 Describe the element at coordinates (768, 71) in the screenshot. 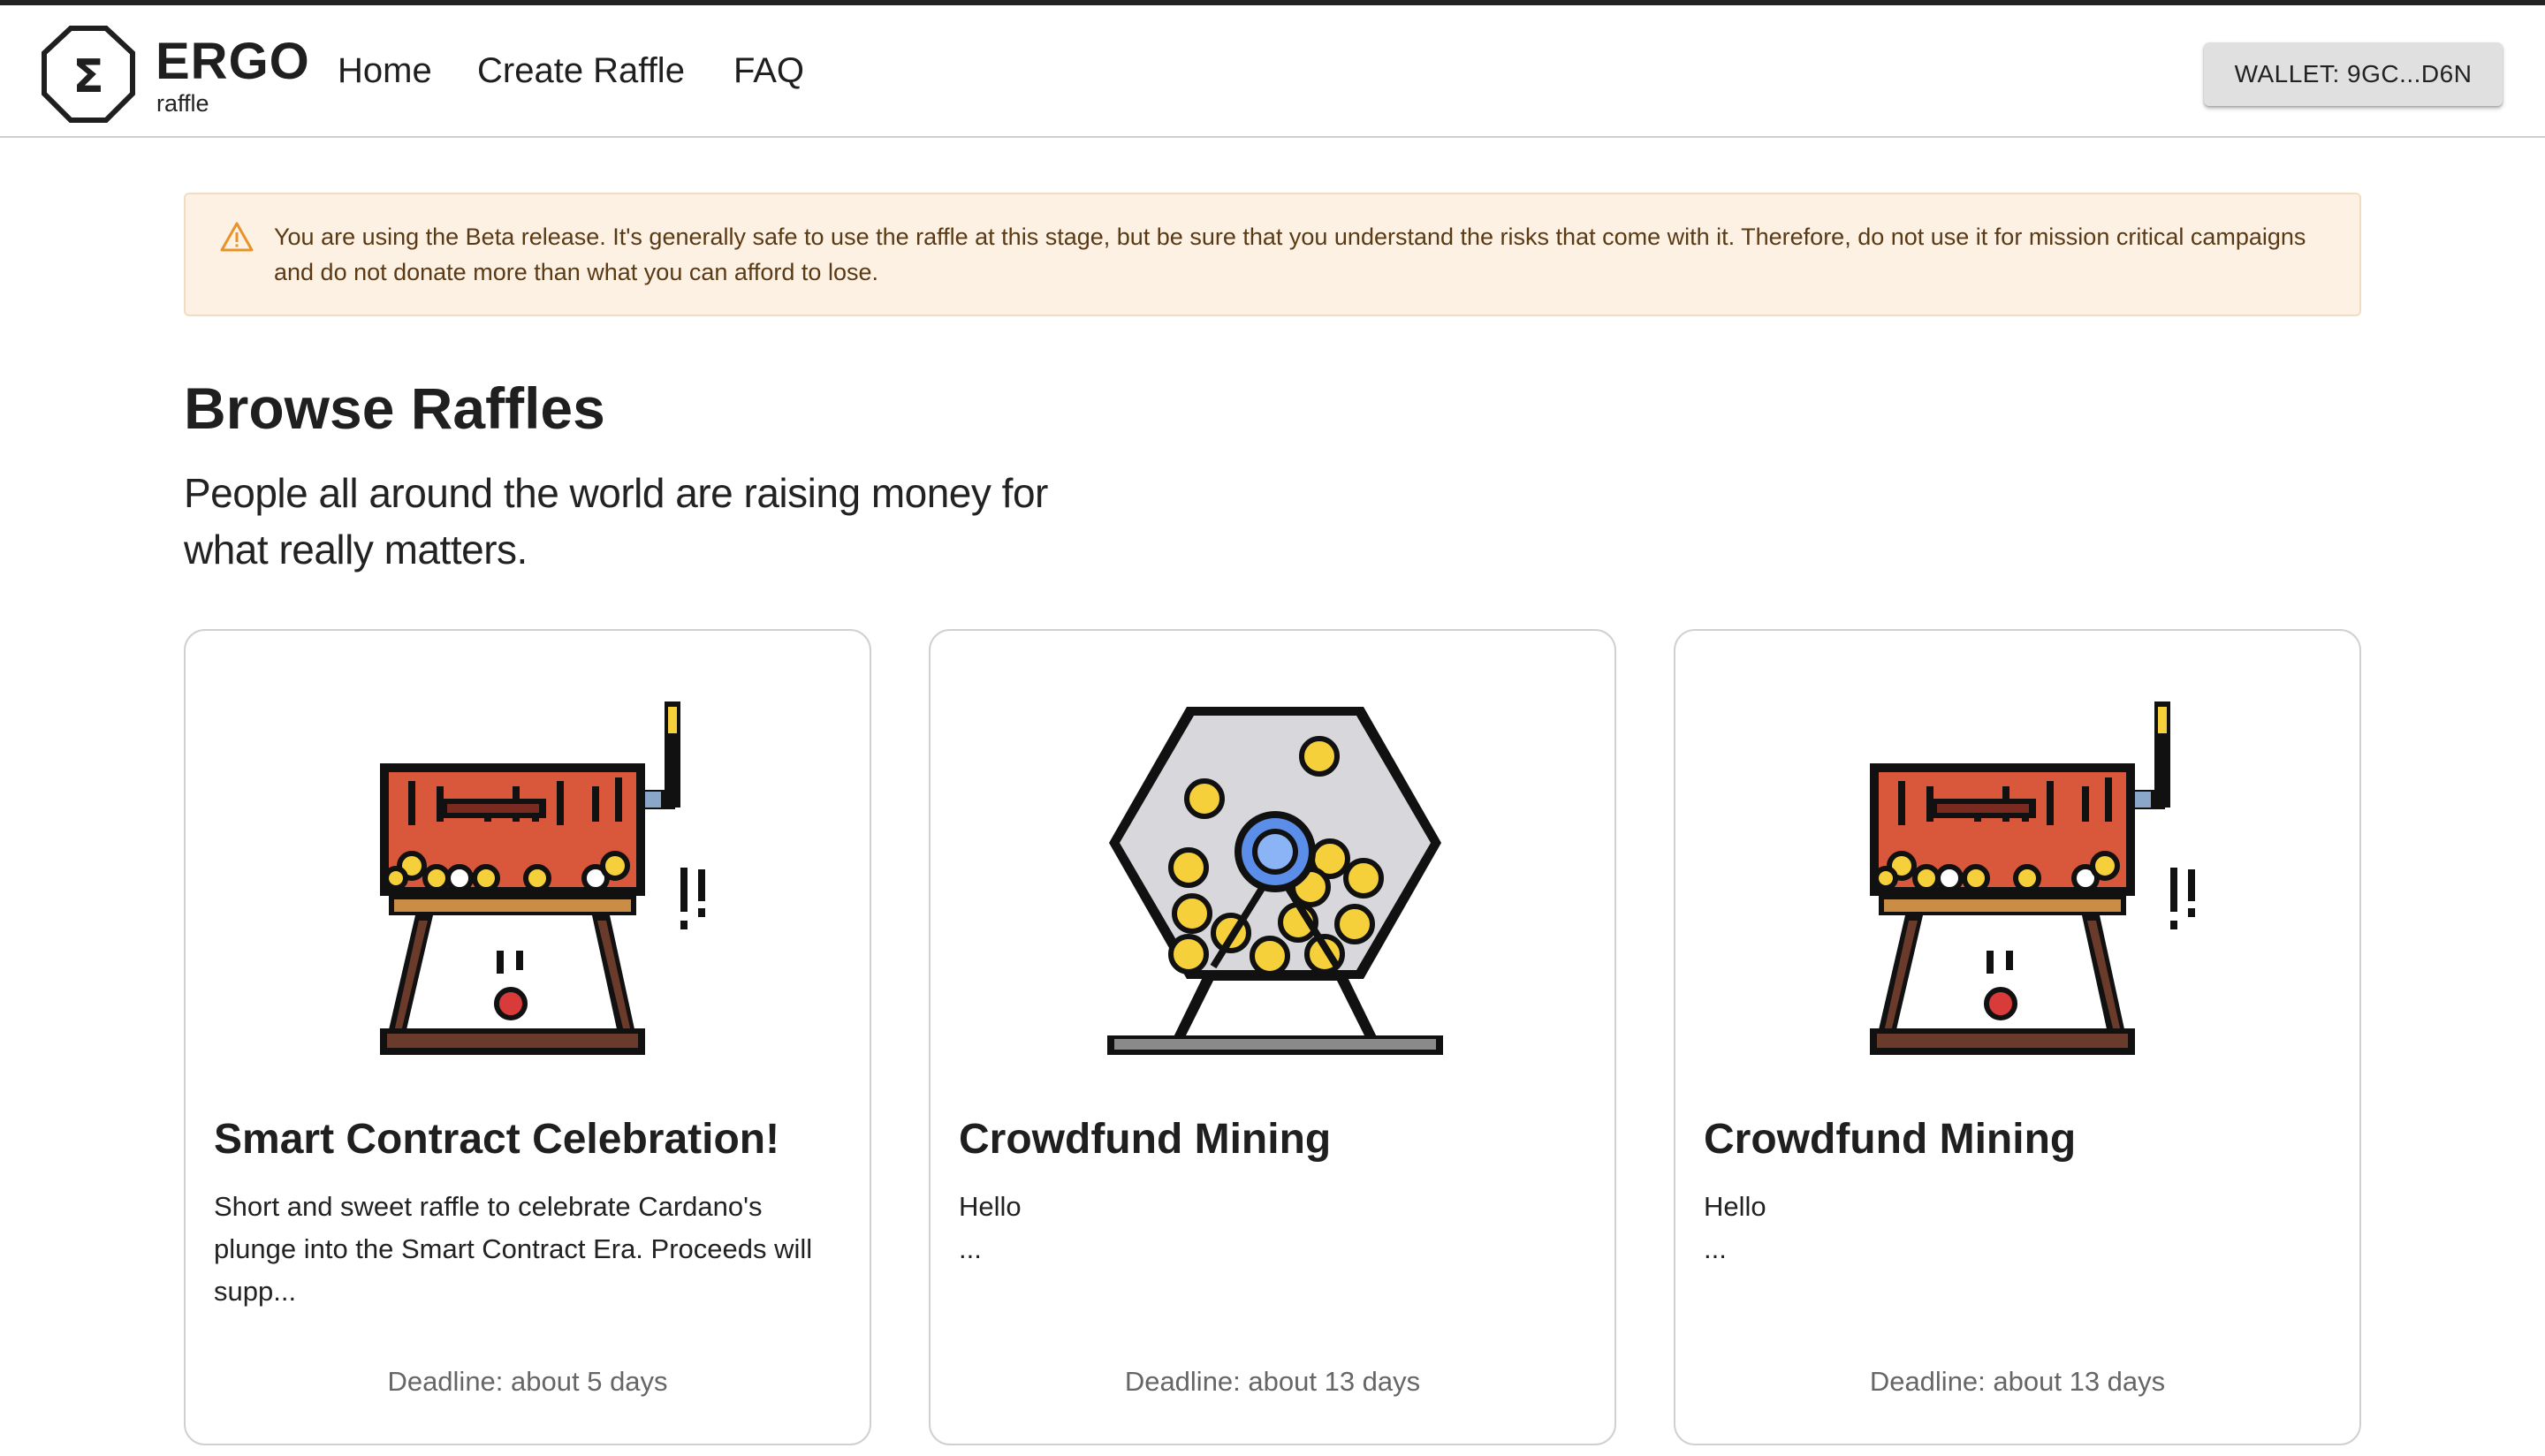

I see `nav-faq-link: FAQ` at that location.